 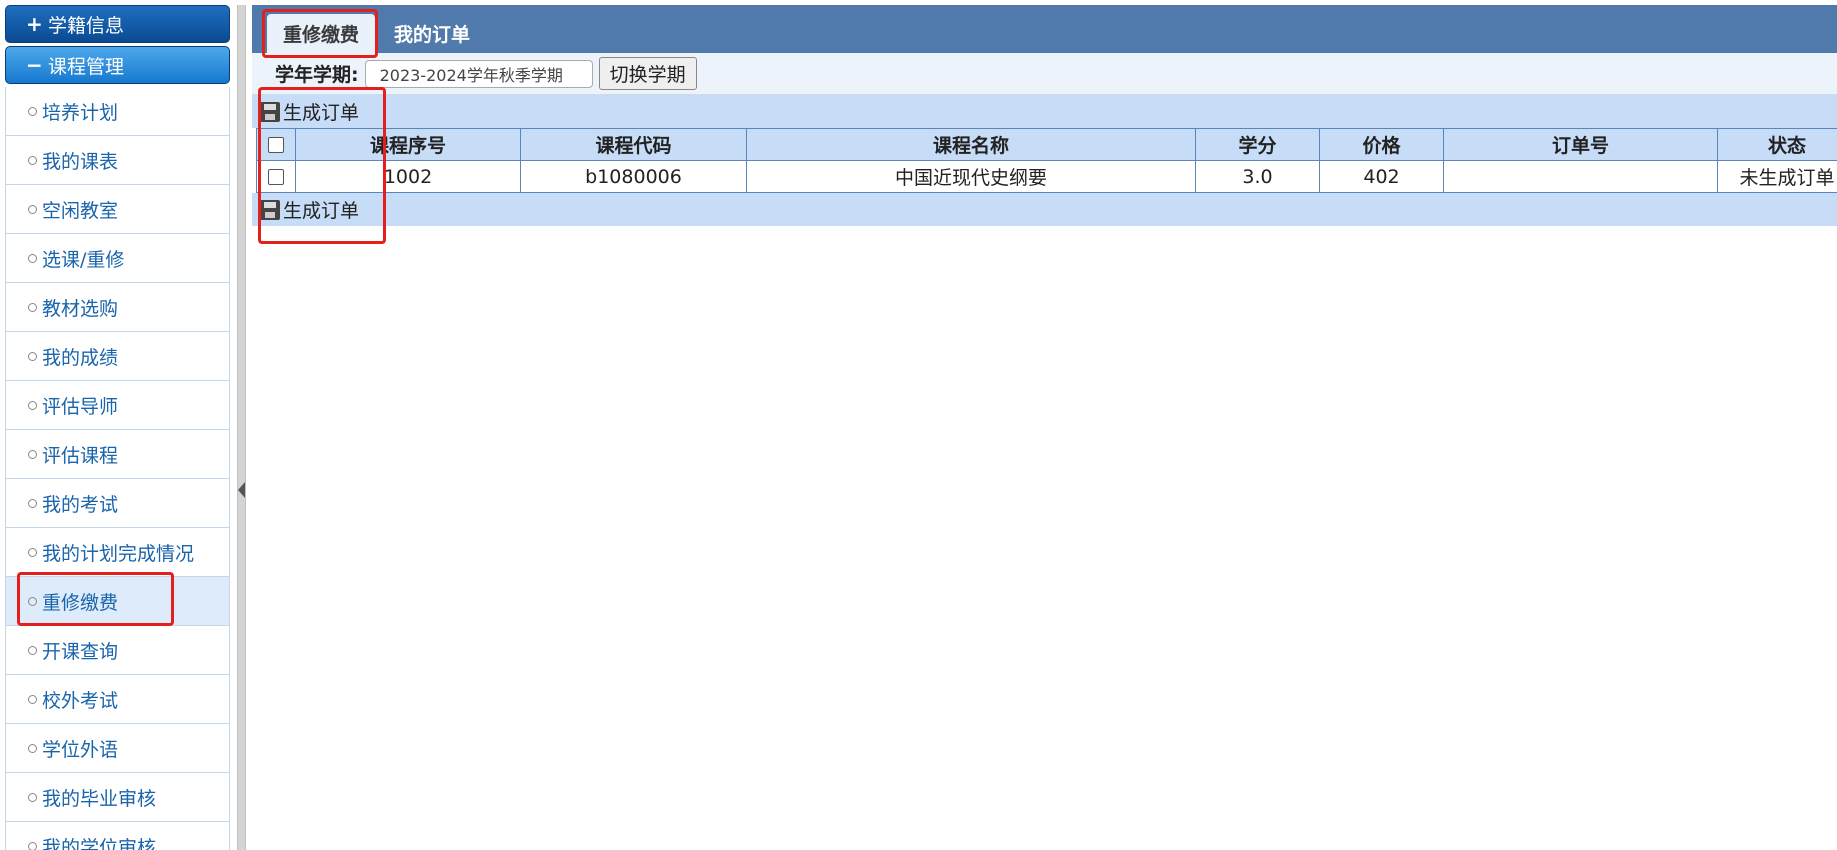 I want to click on sidebar-item-plan-completion: 我的计划完成情况, so click(x=117, y=552).